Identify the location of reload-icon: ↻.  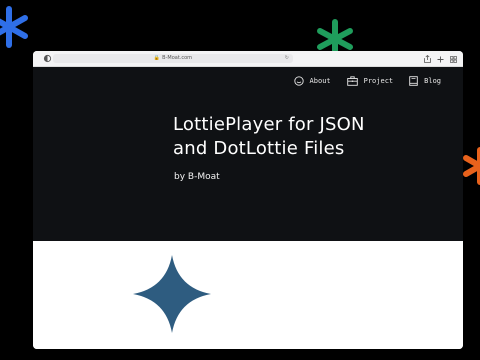
(287, 58).